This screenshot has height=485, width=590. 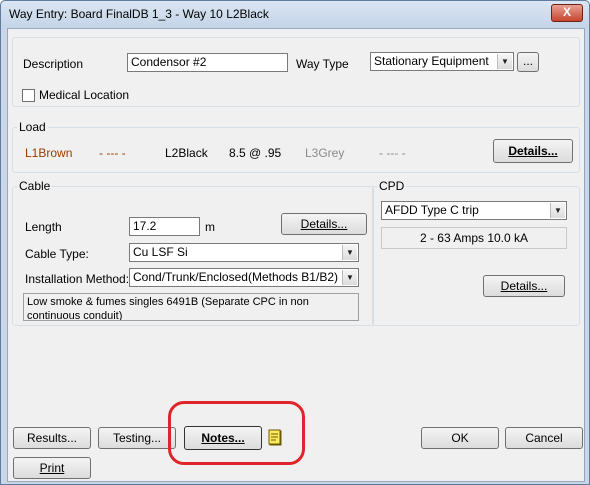 I want to click on l2-value: 8.5 @ .95, so click(x=255, y=153).